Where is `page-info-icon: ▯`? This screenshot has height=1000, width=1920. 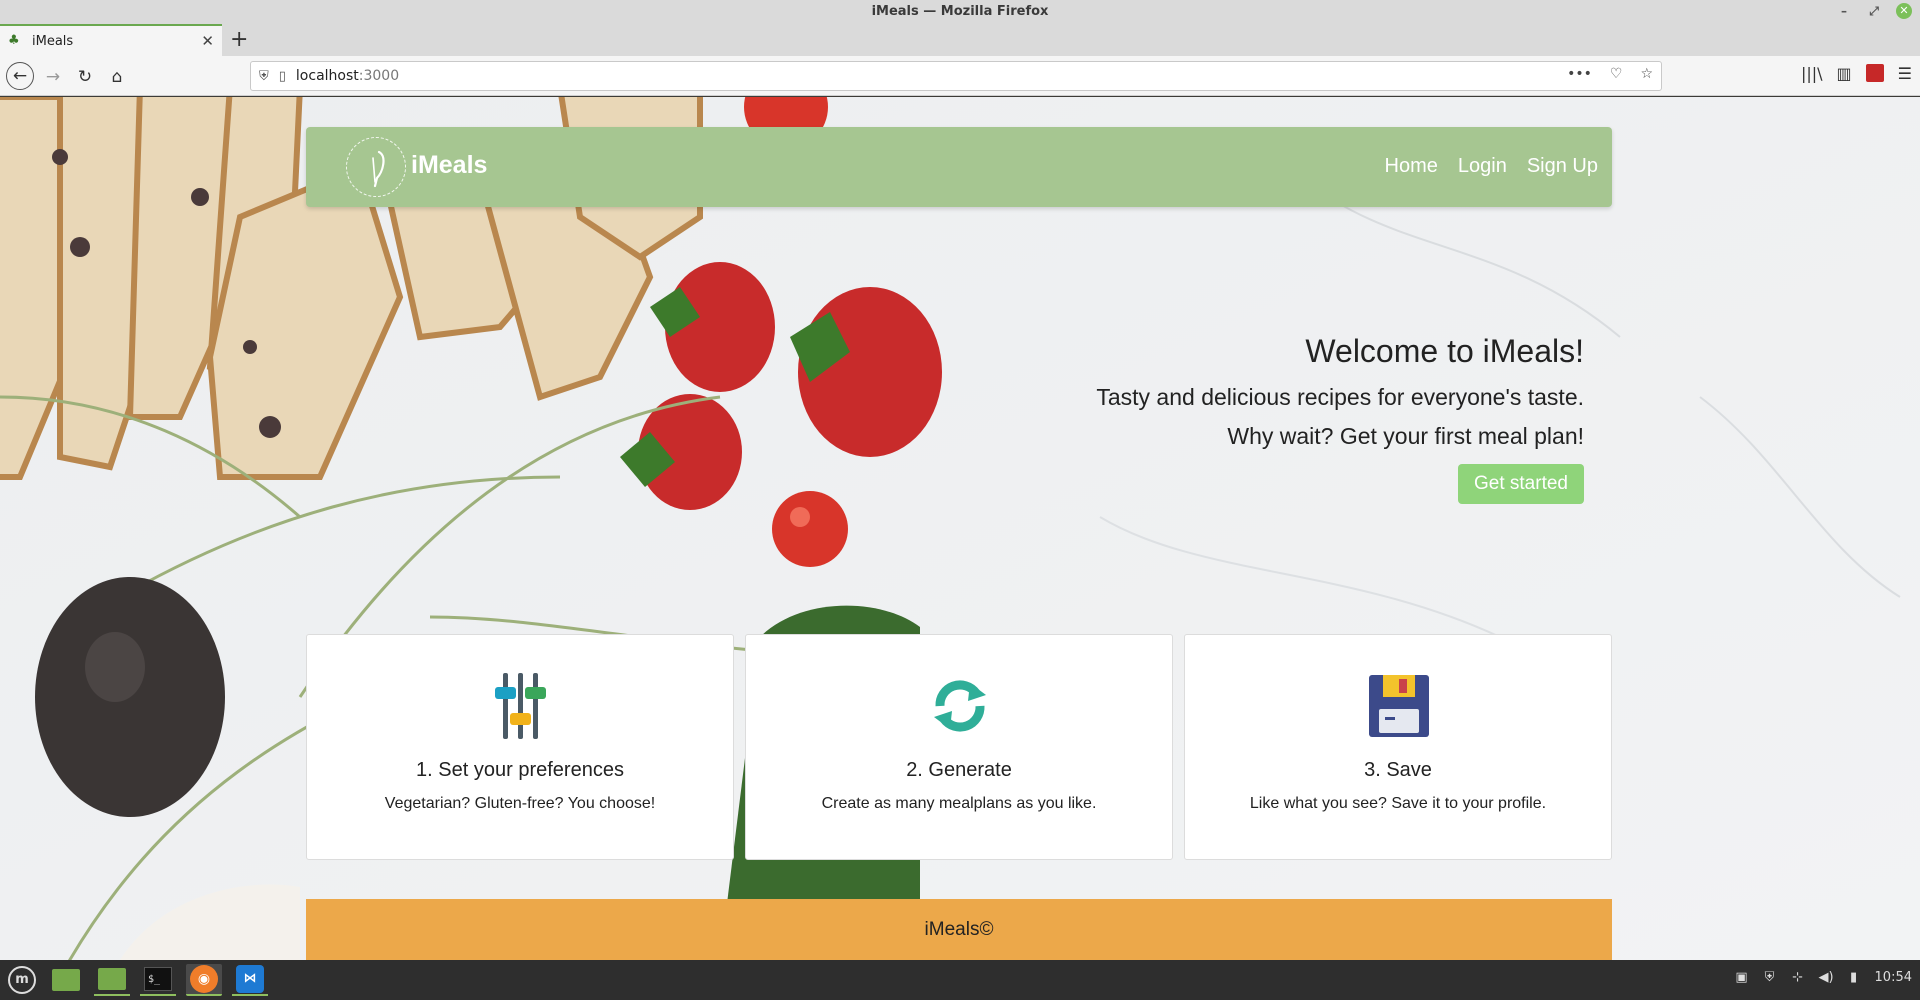
page-info-icon: ▯ is located at coordinates (282, 76).